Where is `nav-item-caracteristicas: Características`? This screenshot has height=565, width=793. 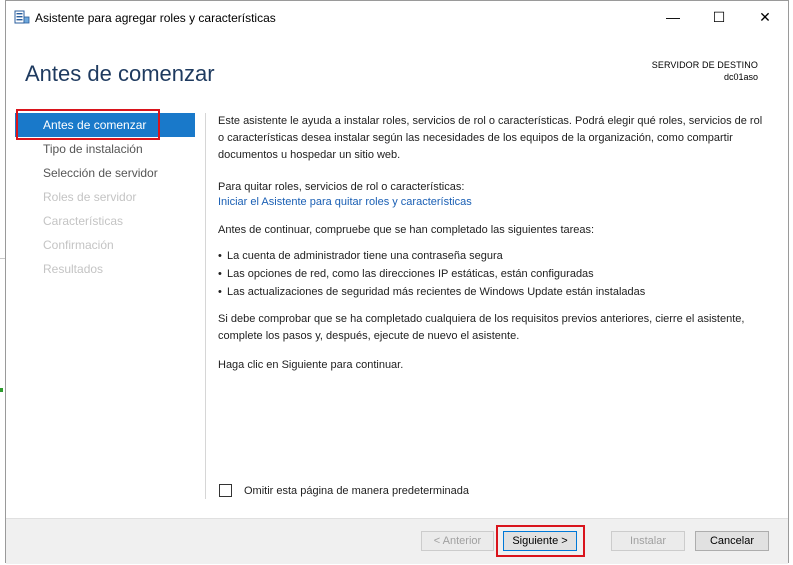
nav-item-caracteristicas: Características is located at coordinates (83, 221).